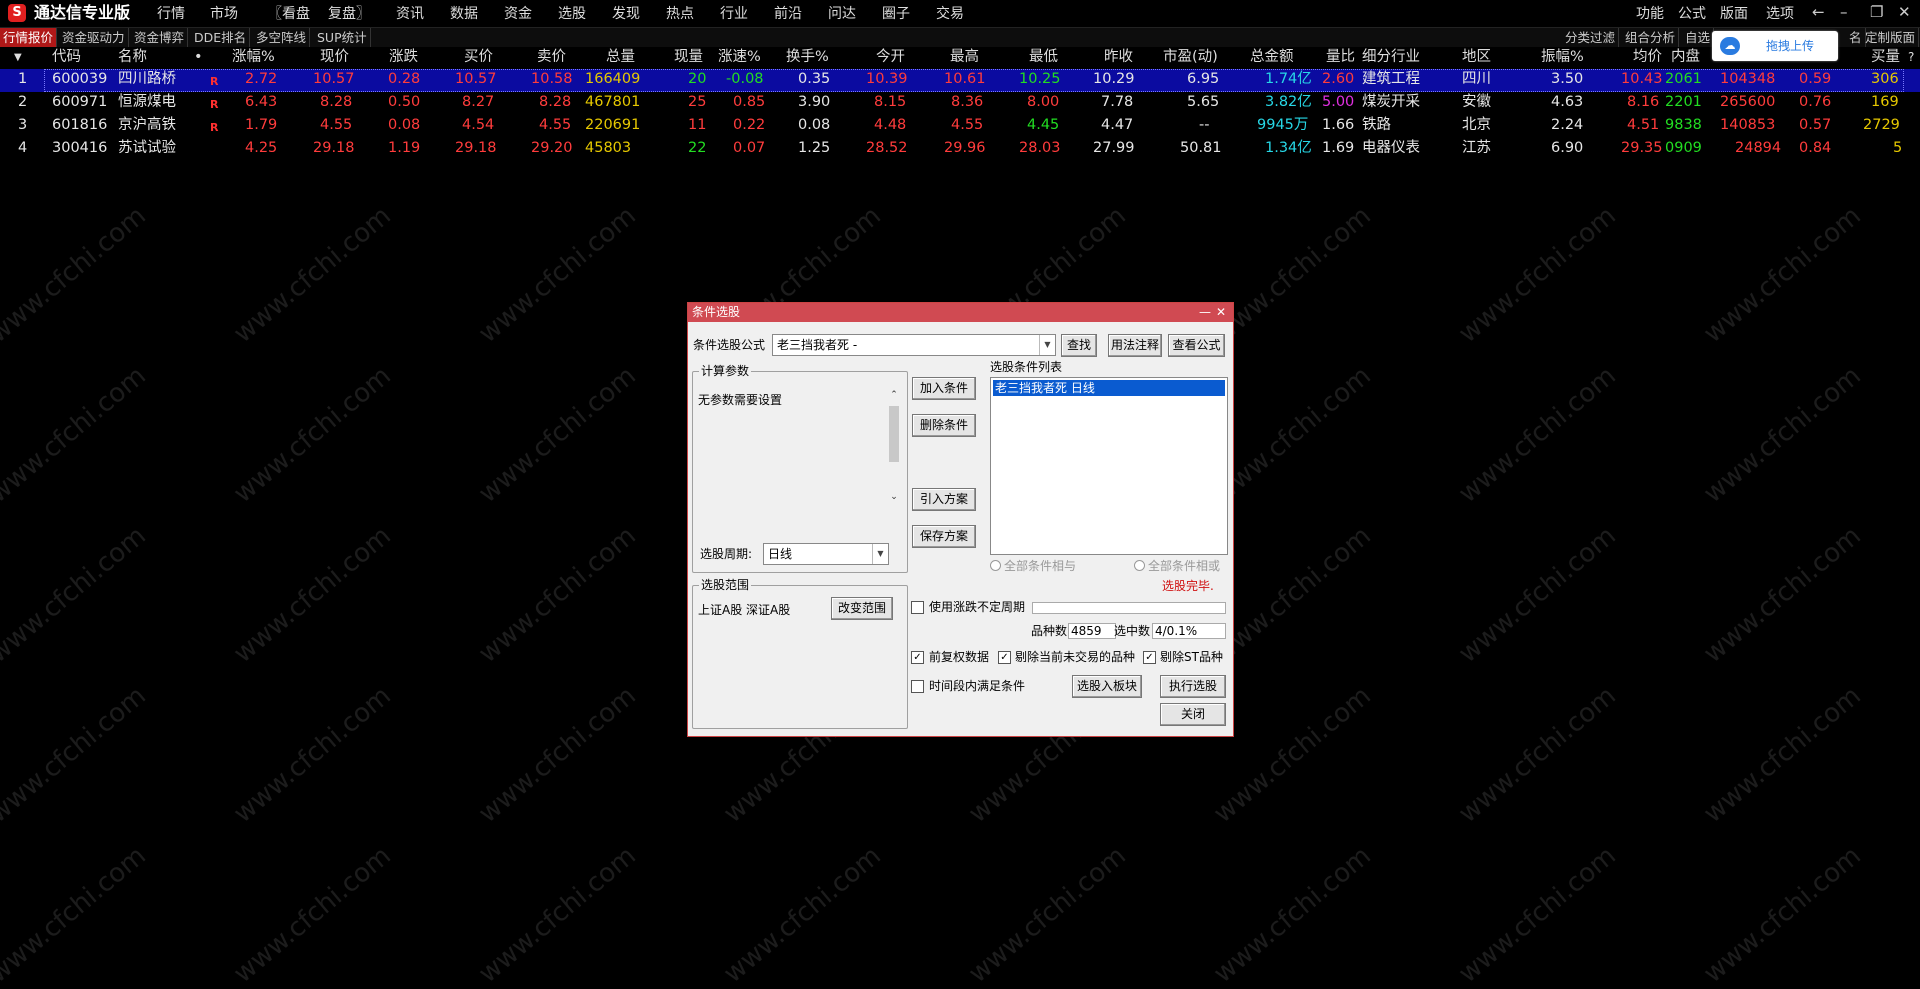 The height and width of the screenshot is (989, 1920). I want to click on menu-hangqing: 行情, so click(171, 14).